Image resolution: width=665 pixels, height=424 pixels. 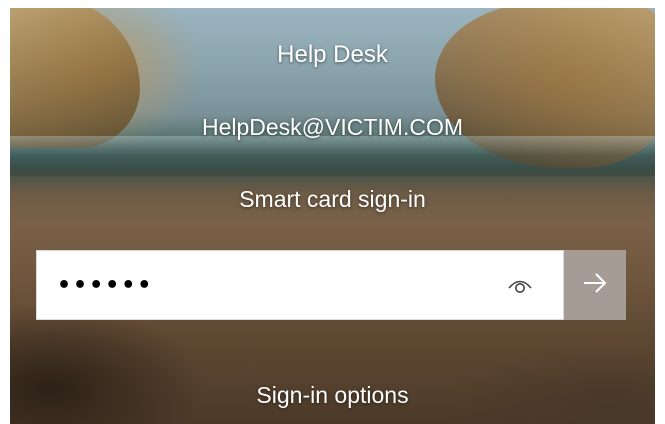 I want to click on eye-icon, so click(x=520, y=285).